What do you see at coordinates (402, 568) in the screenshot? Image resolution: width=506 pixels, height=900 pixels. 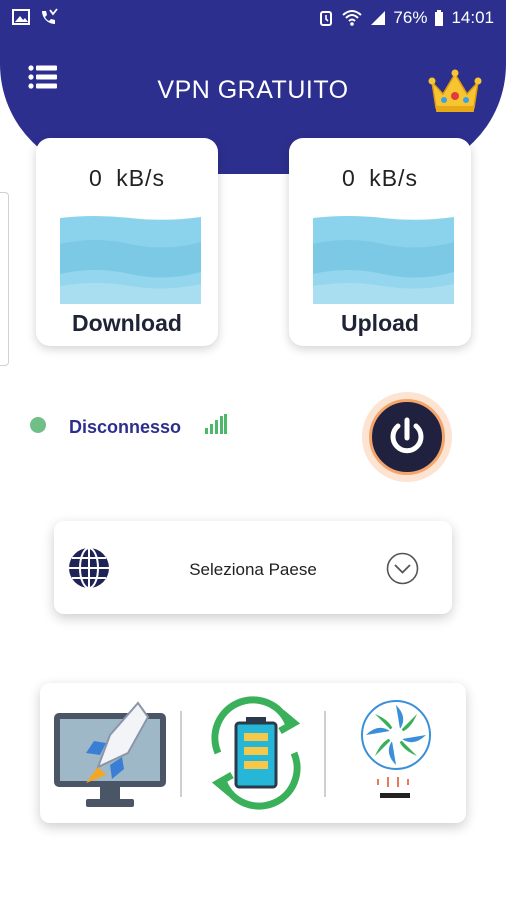 I see `chevron-down-icon` at bounding box center [402, 568].